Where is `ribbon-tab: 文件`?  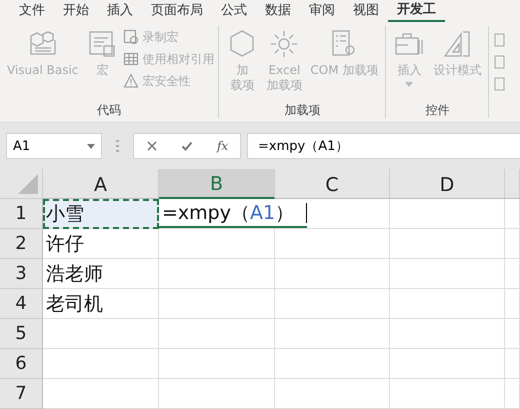 ribbon-tab: 文件 is located at coordinates (32, 11).